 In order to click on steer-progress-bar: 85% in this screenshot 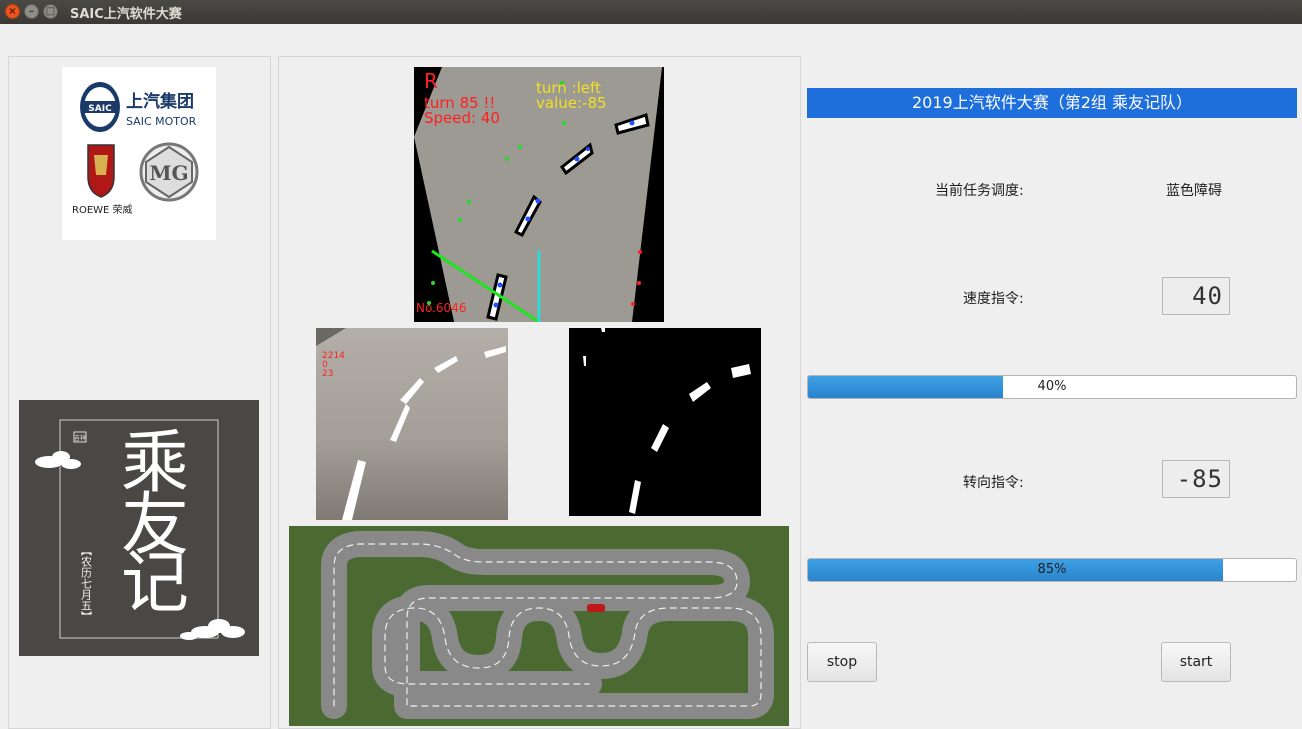, I will do `click(1052, 570)`.